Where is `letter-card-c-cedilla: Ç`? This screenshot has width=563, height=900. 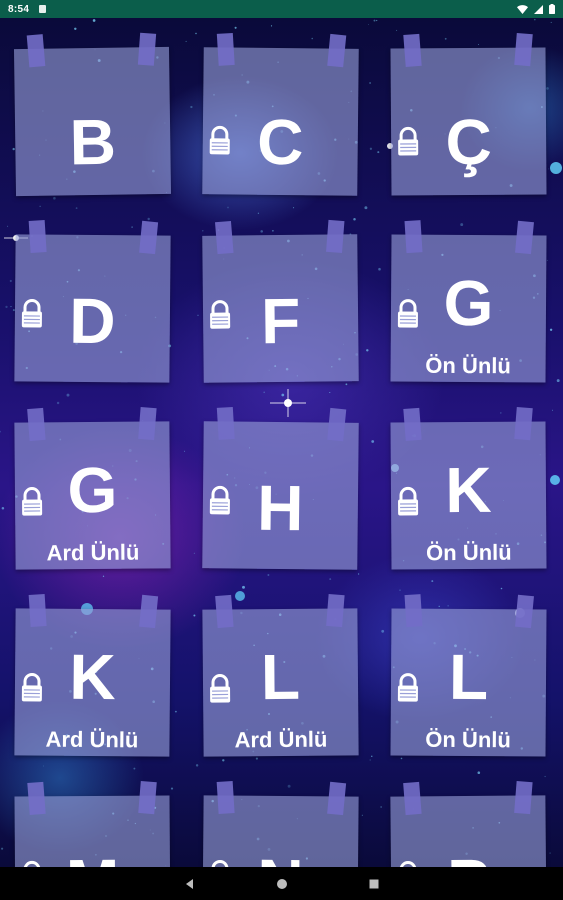
letter-card-c-cedilla: Ç is located at coordinates (468, 114).